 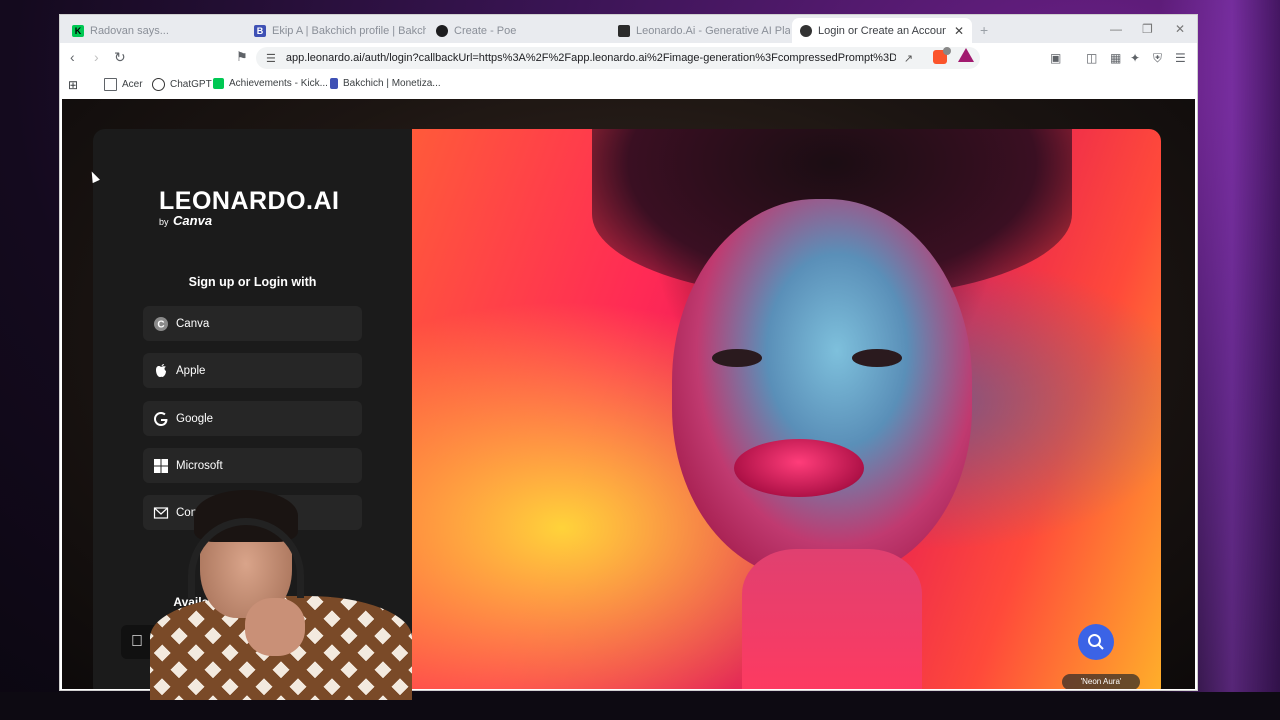 What do you see at coordinates (1180, 58) in the screenshot?
I see `menu-icon: ☰` at bounding box center [1180, 58].